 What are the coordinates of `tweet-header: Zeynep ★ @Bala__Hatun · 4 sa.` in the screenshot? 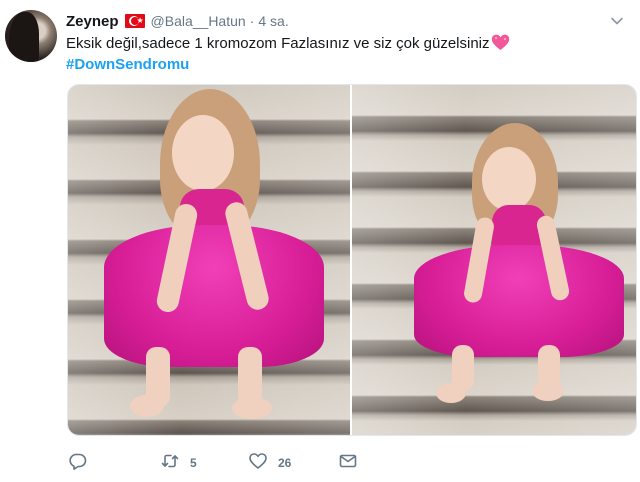 It's located at (177, 21).